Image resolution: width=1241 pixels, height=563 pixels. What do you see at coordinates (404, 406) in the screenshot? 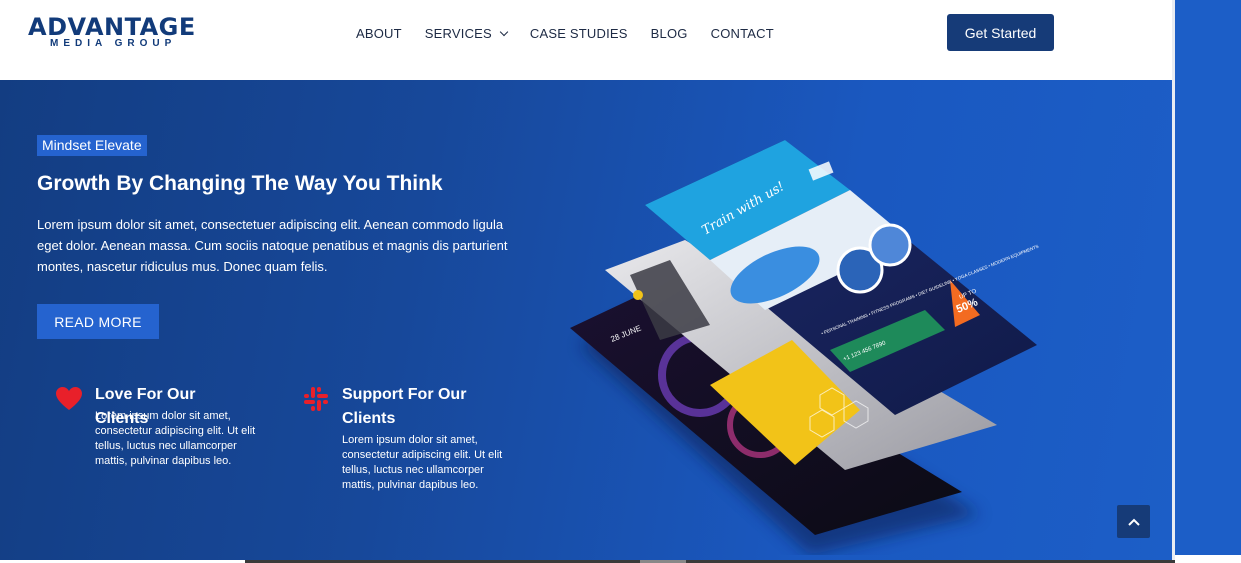
I see `feature-title: Support For Our Clients` at bounding box center [404, 406].